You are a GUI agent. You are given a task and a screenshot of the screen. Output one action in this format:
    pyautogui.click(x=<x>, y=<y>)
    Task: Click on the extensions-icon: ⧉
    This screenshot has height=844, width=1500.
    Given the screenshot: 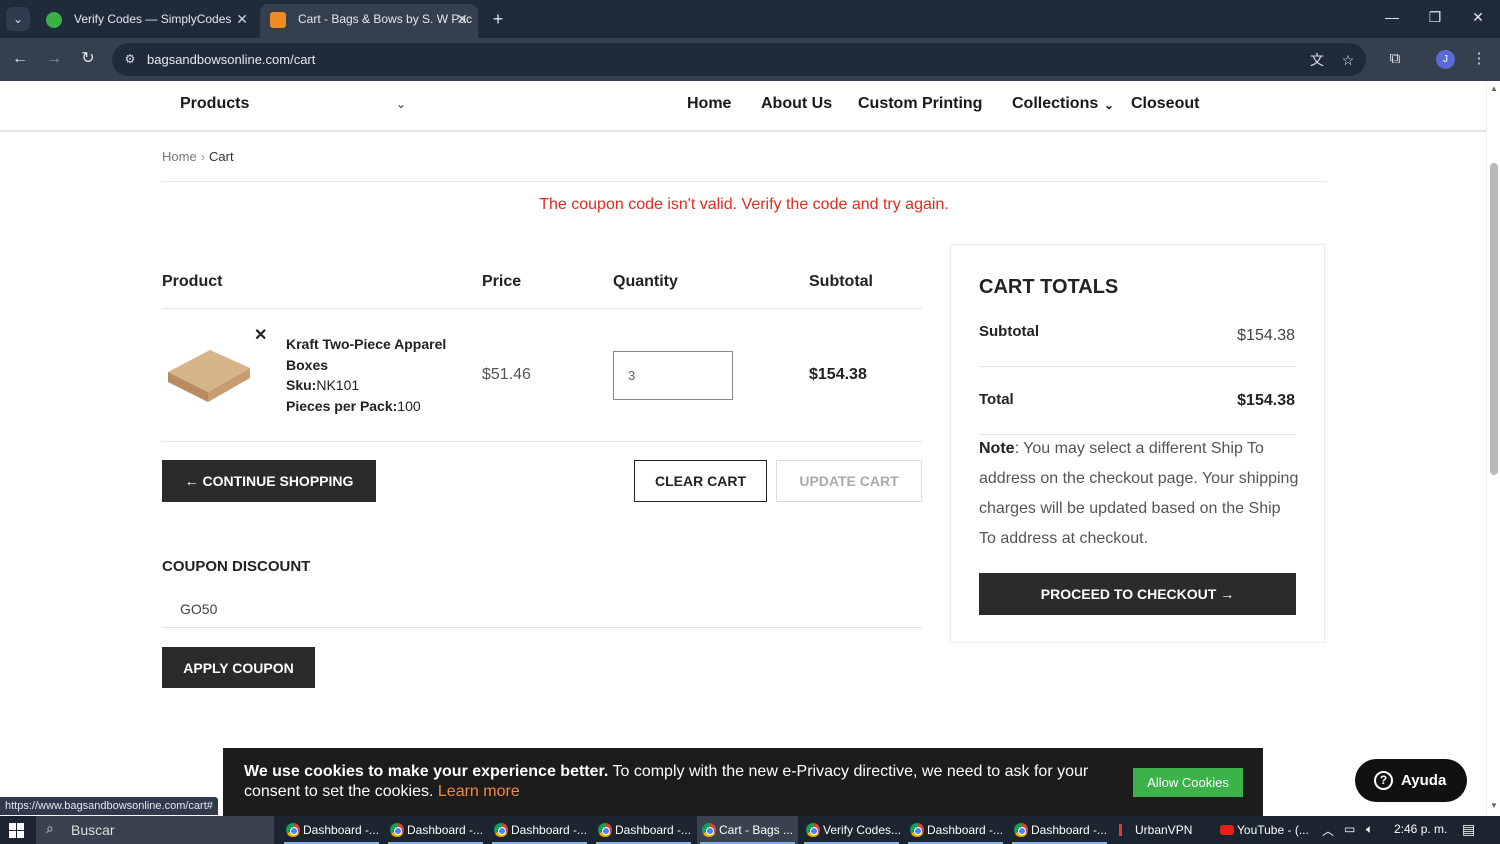 What is the action you would take?
    pyautogui.click(x=1395, y=59)
    